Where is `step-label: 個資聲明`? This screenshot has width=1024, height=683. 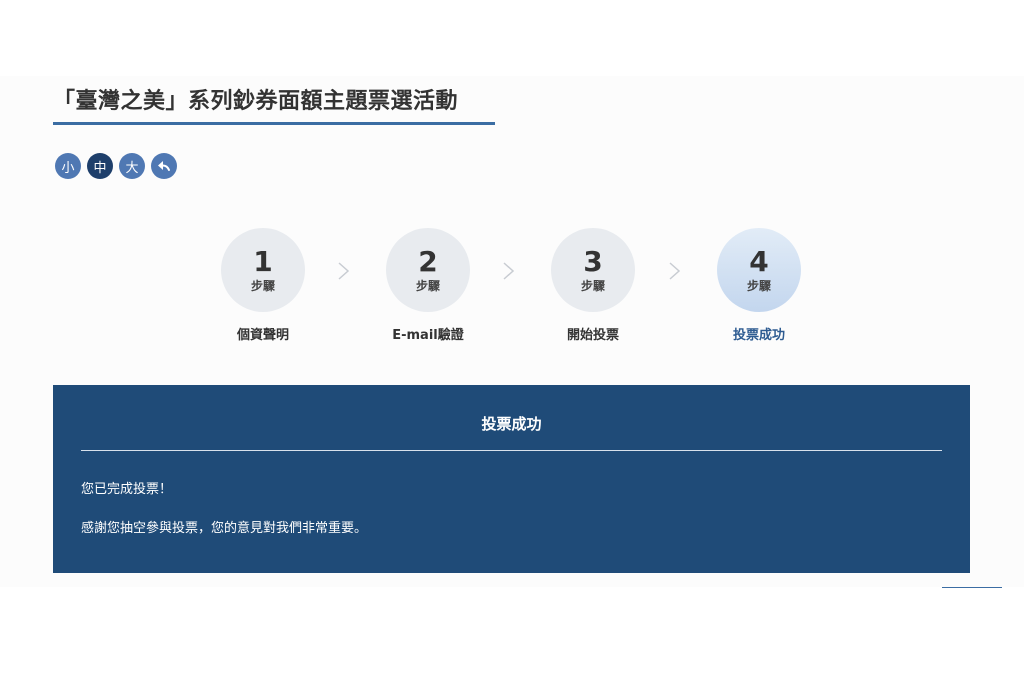
step-label: 個資聲明 is located at coordinates (262, 335).